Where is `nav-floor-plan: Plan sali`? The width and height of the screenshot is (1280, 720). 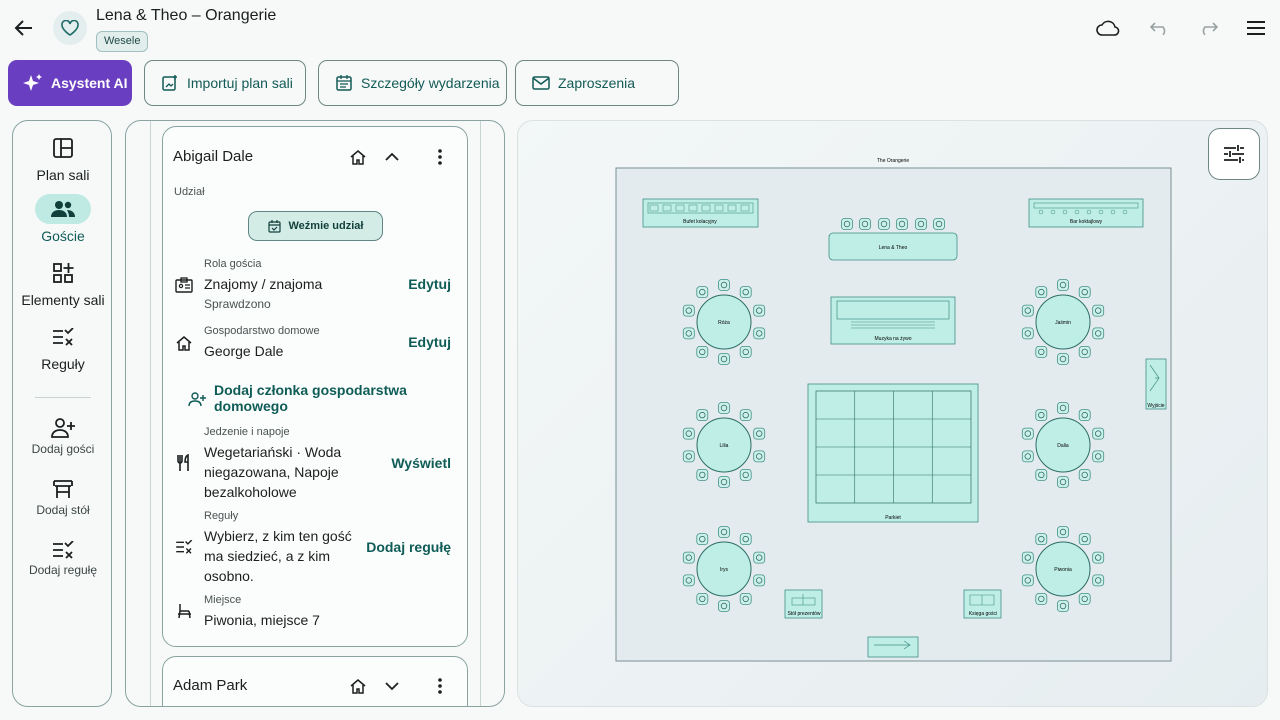
nav-floor-plan: Plan sali is located at coordinates (63, 158).